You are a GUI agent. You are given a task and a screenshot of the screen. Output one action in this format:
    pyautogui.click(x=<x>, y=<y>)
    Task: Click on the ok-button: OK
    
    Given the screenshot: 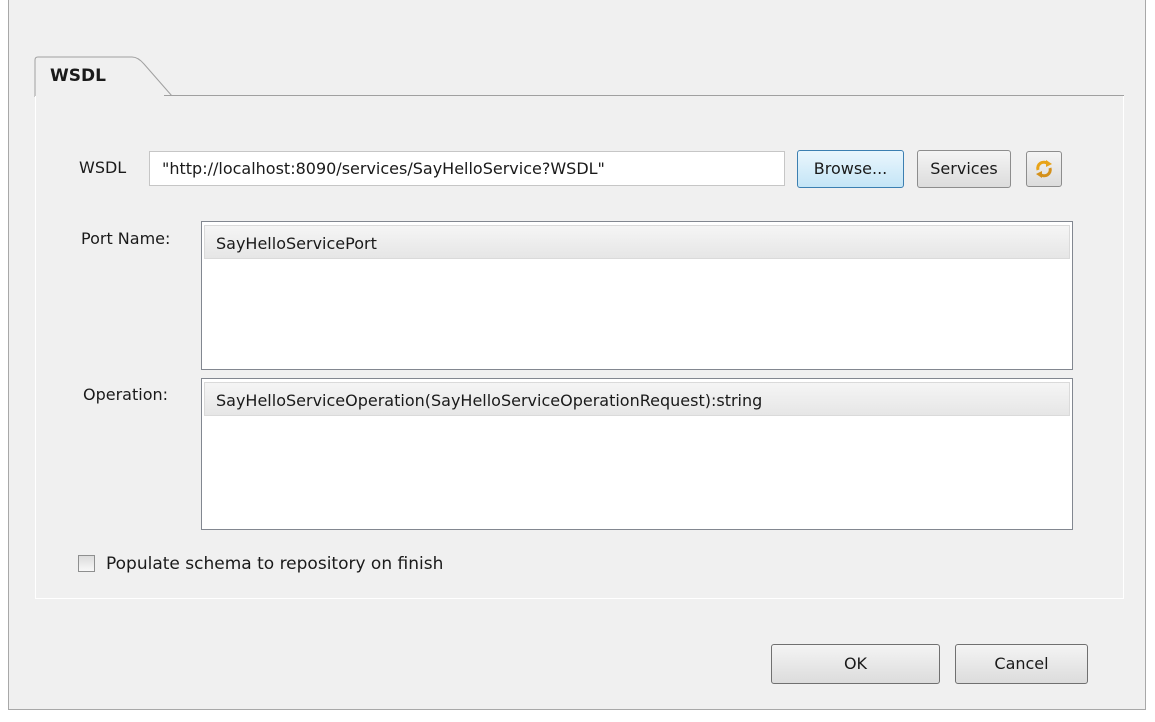 What is the action you would take?
    pyautogui.click(x=855, y=664)
    